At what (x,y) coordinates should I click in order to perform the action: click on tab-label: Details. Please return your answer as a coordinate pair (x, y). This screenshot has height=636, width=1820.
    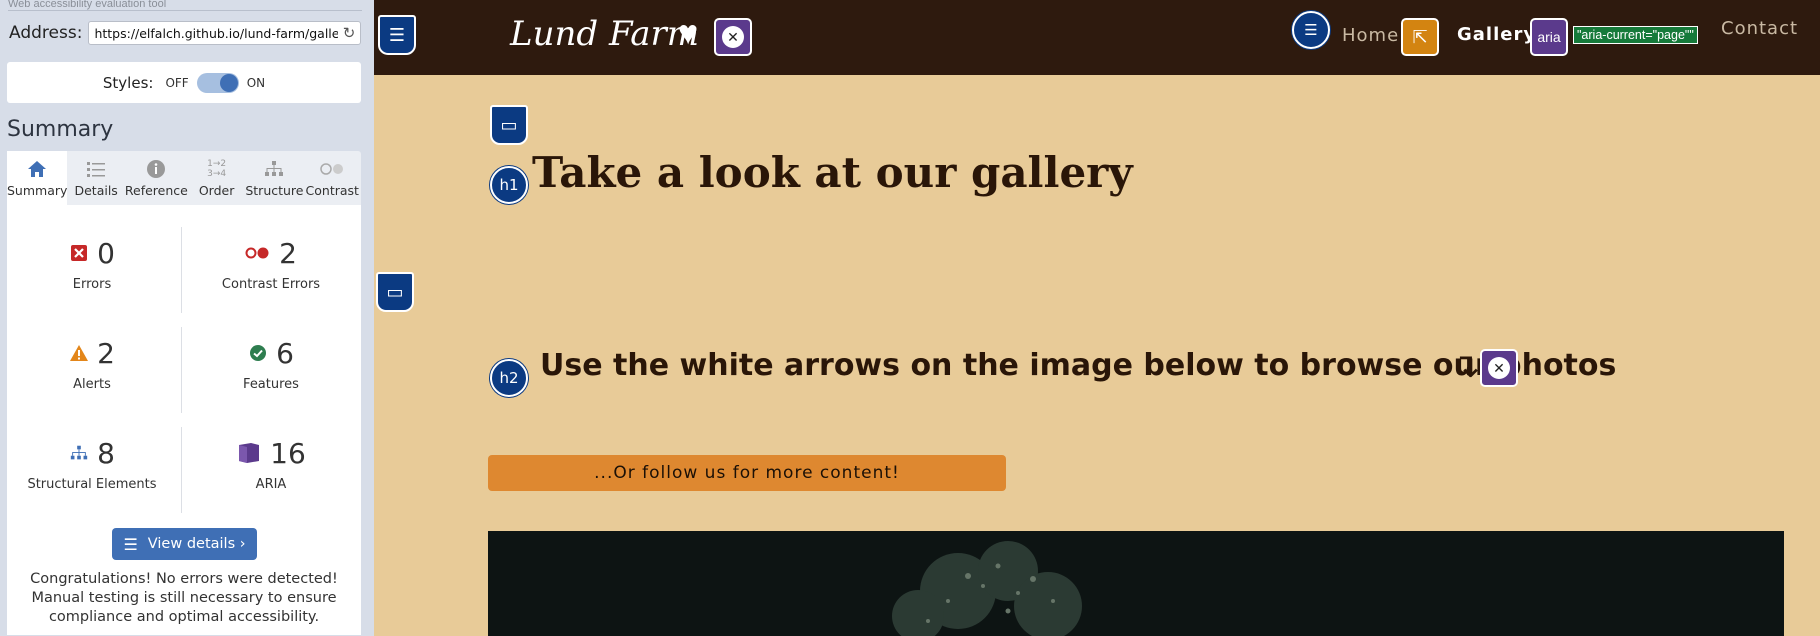
    Looking at the image, I should click on (96, 190).